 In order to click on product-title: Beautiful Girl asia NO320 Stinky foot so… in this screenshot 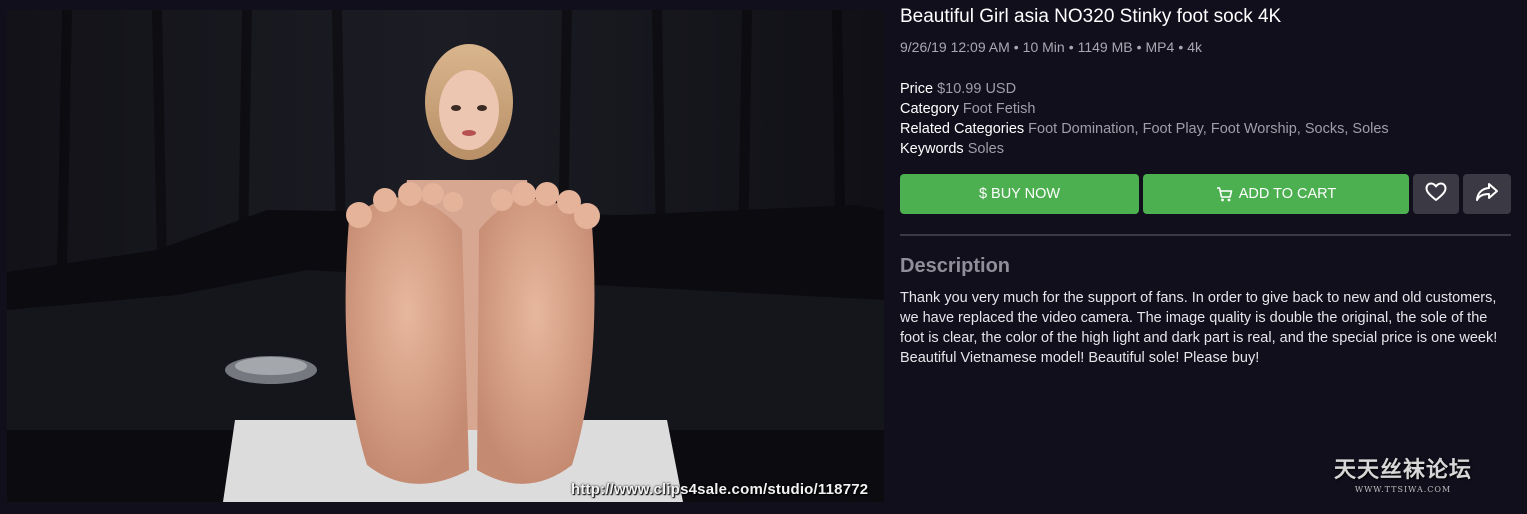, I will do `click(1091, 16)`.